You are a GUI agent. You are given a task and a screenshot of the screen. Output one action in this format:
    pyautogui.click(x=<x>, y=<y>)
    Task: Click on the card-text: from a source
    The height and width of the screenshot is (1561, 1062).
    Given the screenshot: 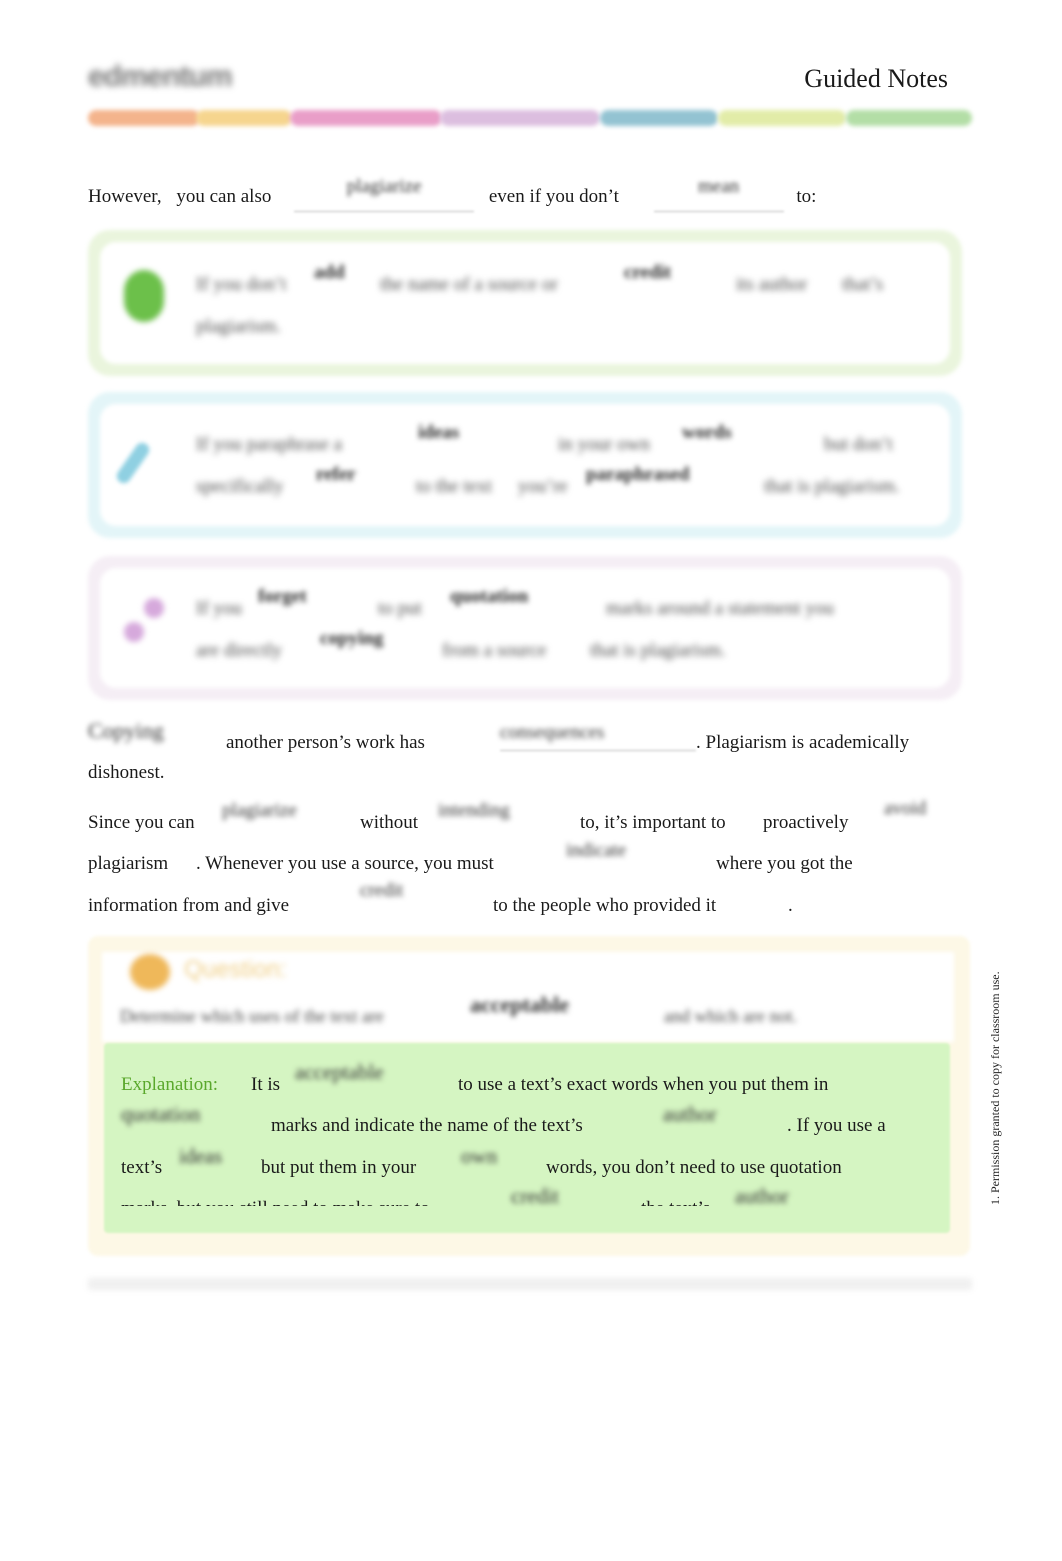 What is the action you would take?
    pyautogui.click(x=494, y=650)
    